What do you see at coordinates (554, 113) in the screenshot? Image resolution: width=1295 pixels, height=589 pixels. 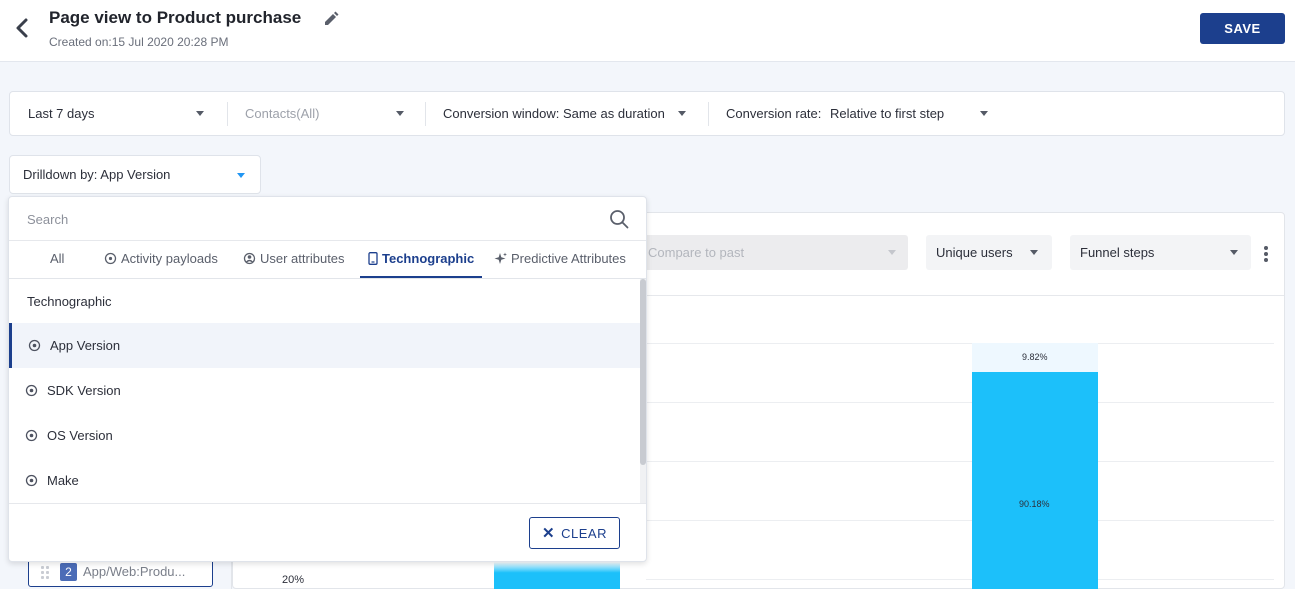 I see `conversion-window-select: Conversion window: Same as duration` at bounding box center [554, 113].